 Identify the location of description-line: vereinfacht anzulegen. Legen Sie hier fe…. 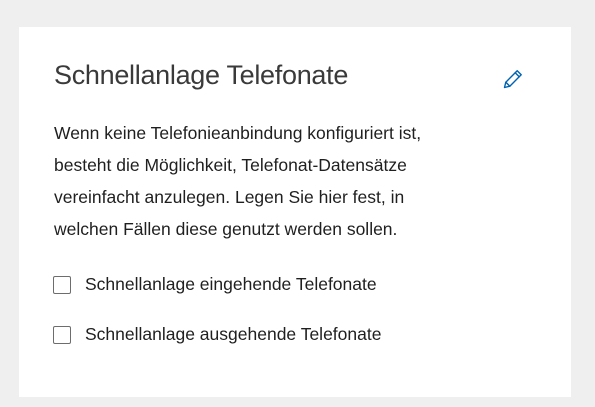
(229, 197).